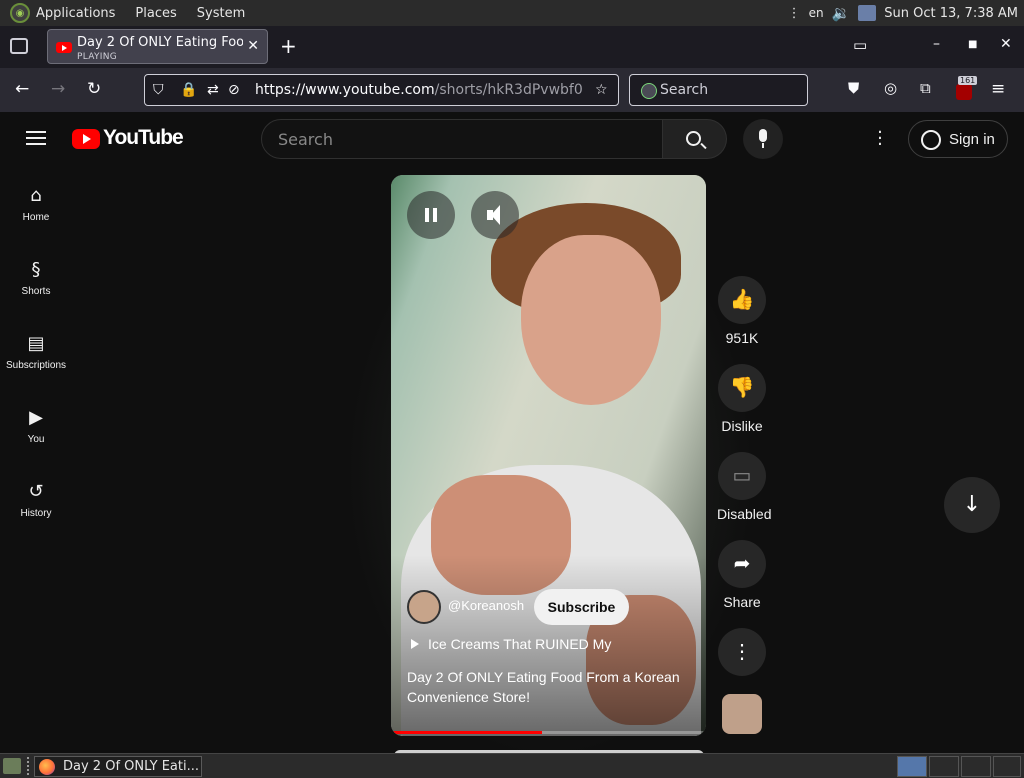  Describe the element at coordinates (155, 13) in the screenshot. I see `places-menu: Places` at that location.